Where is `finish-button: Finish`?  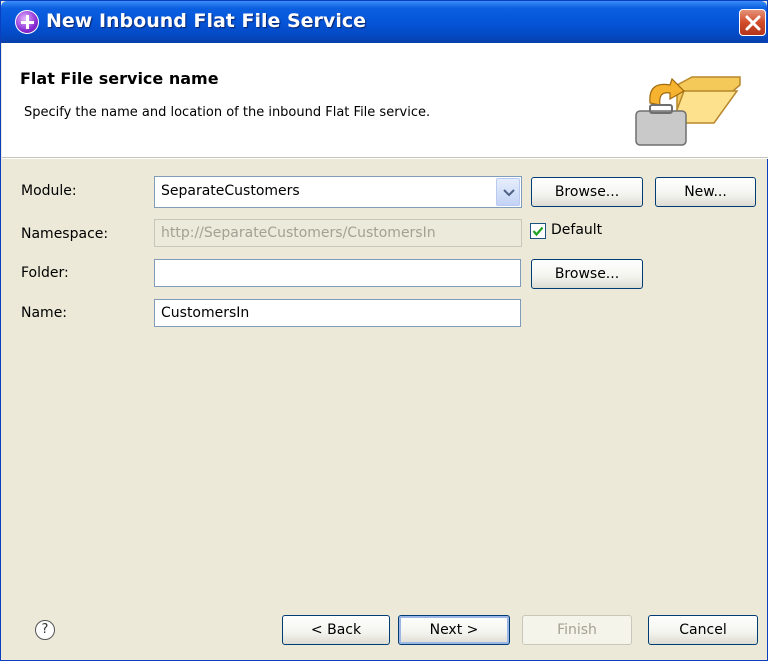
finish-button: Finish is located at coordinates (577, 630).